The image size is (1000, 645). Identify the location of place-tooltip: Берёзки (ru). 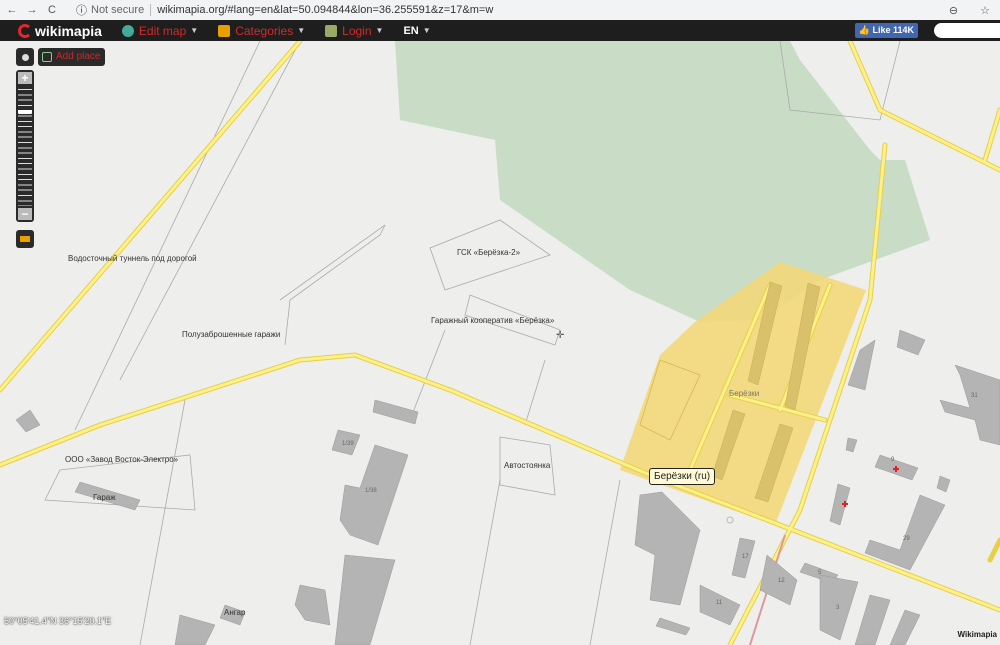
(682, 476).